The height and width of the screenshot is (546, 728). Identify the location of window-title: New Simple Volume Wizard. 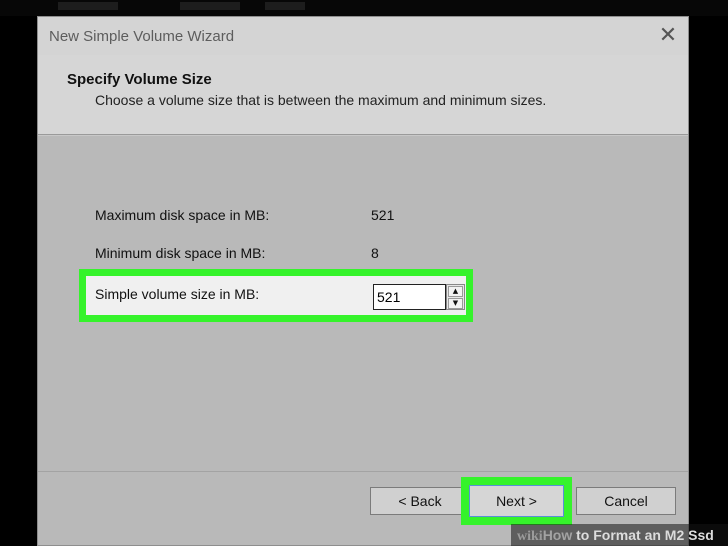
(142, 36).